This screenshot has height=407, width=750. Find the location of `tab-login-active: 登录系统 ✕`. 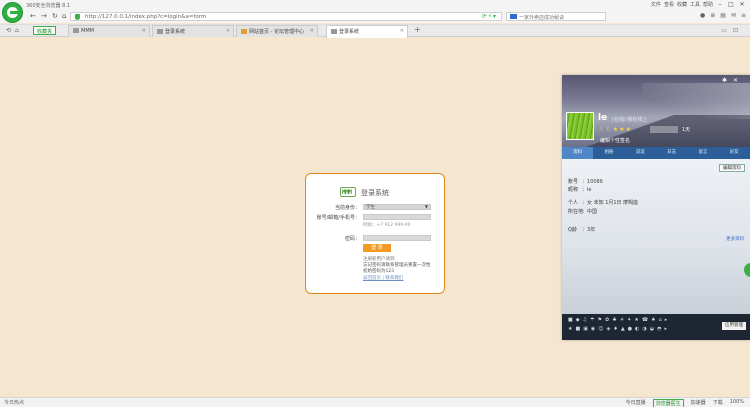

tab-login-active: 登录系统 ✕ is located at coordinates (367, 31).